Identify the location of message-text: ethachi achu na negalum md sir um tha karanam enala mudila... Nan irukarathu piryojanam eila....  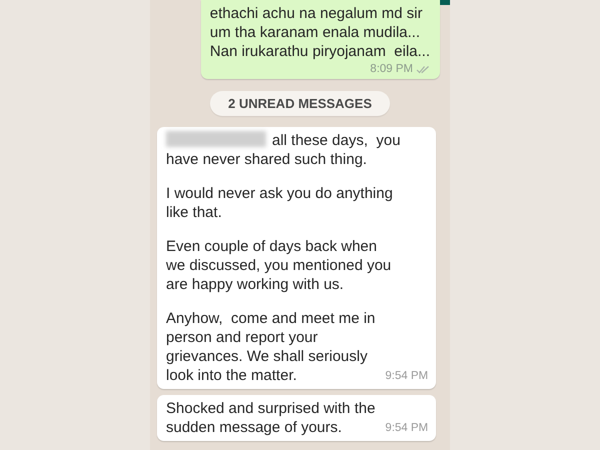
(320, 32).